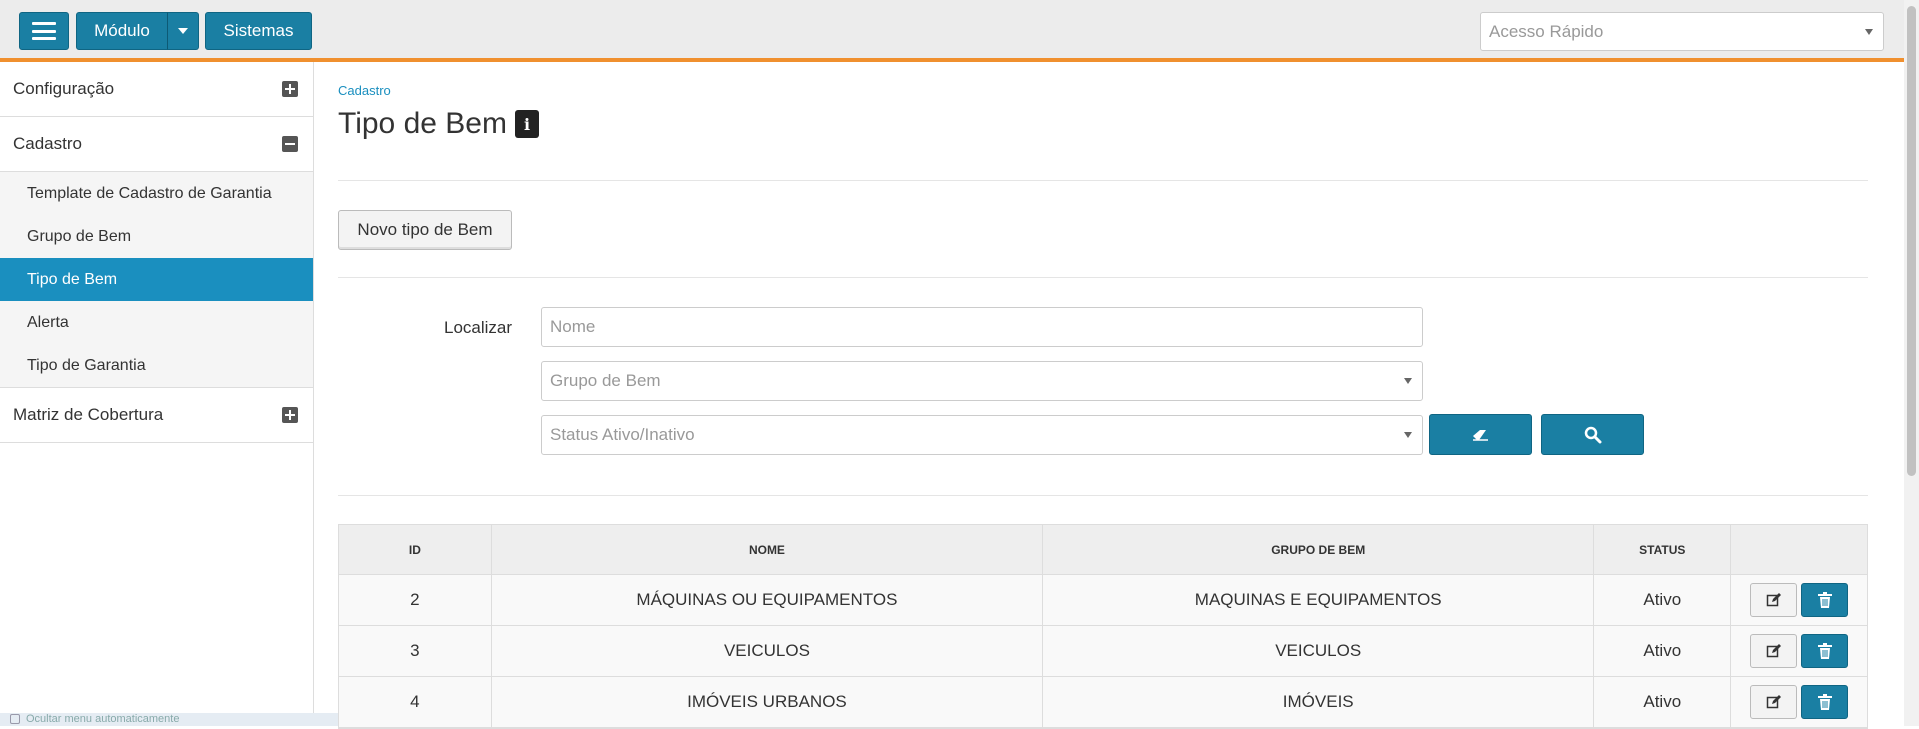 The width and height of the screenshot is (1919, 729). What do you see at coordinates (768, 549) in the screenshot?
I see `column-header-nome: NOME` at bounding box center [768, 549].